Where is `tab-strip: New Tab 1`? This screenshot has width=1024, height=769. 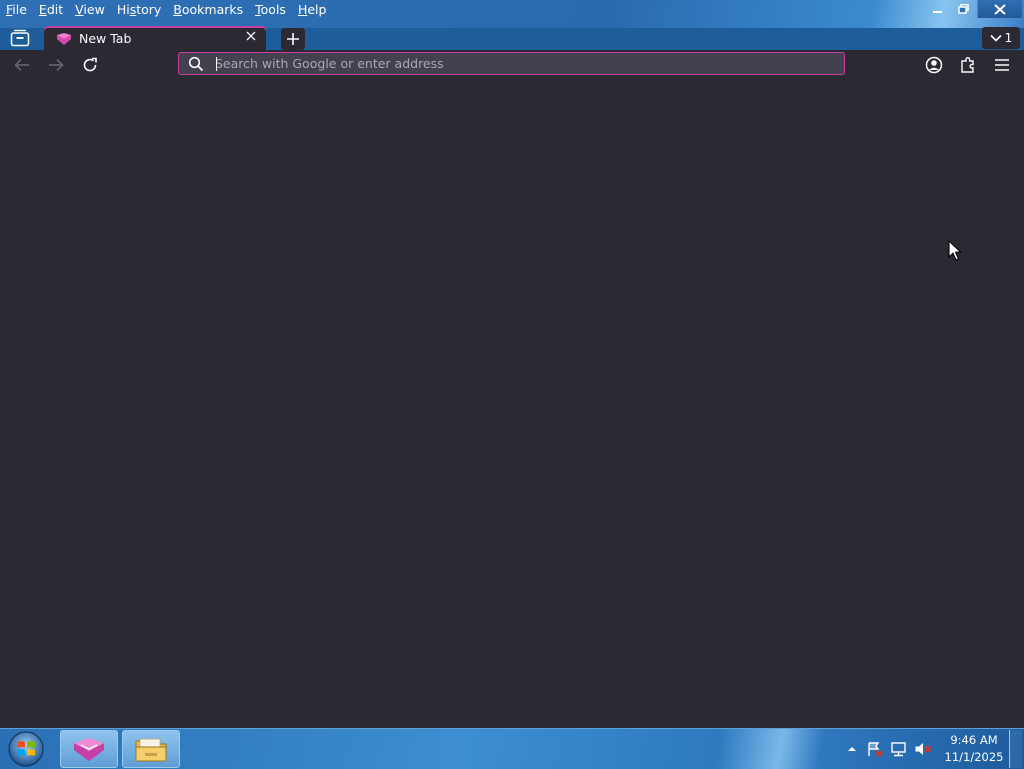 tab-strip: New Tab 1 is located at coordinates (512, 39).